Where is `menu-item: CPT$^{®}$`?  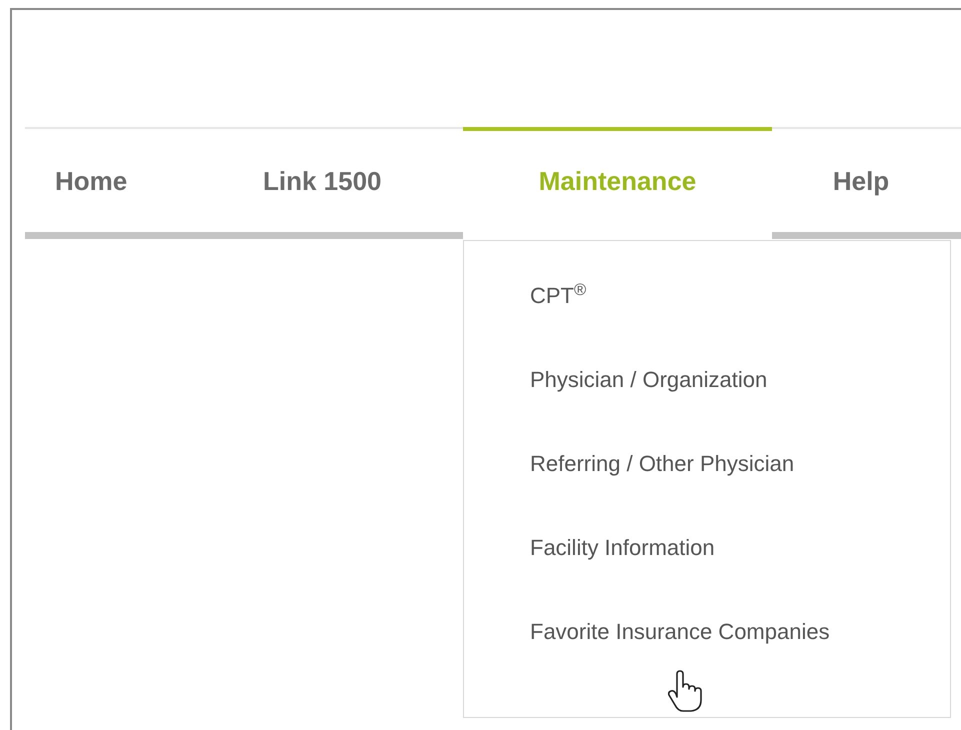 menu-item: CPT$^{®}$ is located at coordinates (558, 295).